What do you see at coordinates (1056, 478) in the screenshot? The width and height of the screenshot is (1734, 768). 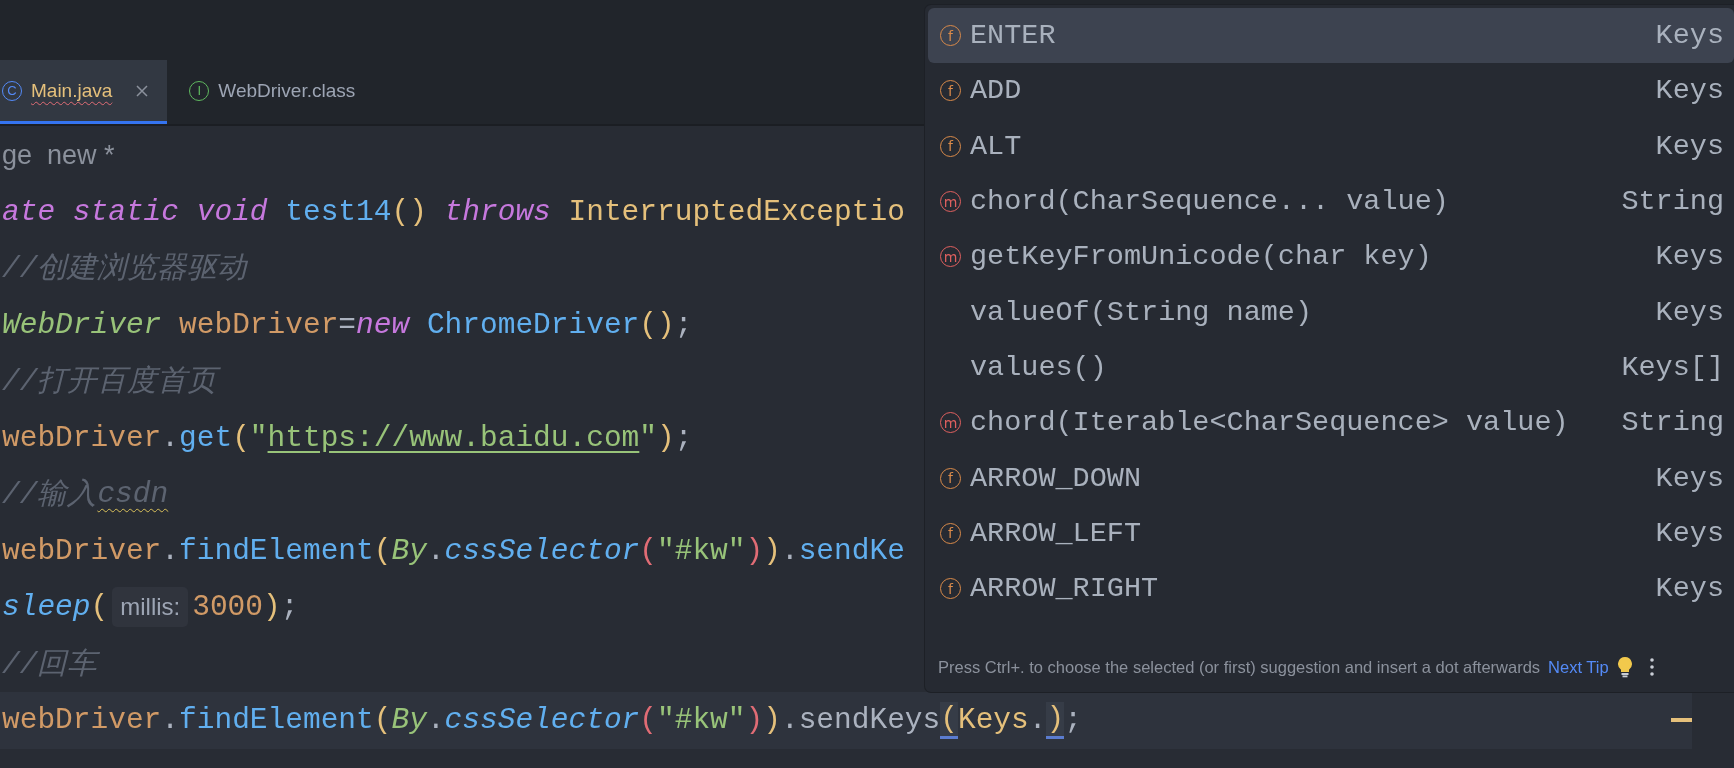 I see `item-name: ARROW_DOWN` at bounding box center [1056, 478].